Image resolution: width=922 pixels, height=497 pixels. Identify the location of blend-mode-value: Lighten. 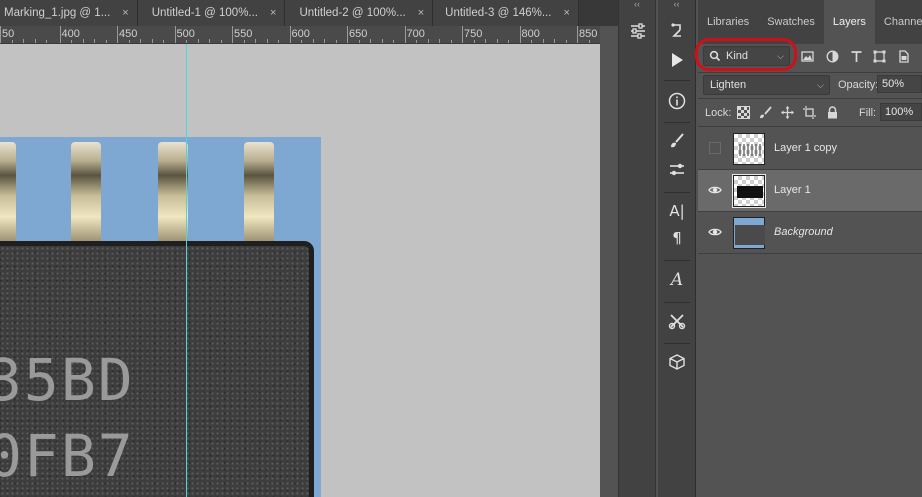
(728, 85).